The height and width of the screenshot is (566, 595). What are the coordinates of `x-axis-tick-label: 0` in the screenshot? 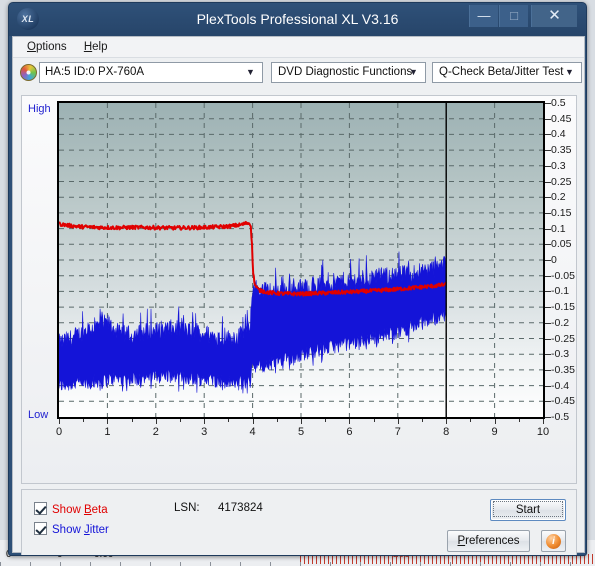 It's located at (59, 432).